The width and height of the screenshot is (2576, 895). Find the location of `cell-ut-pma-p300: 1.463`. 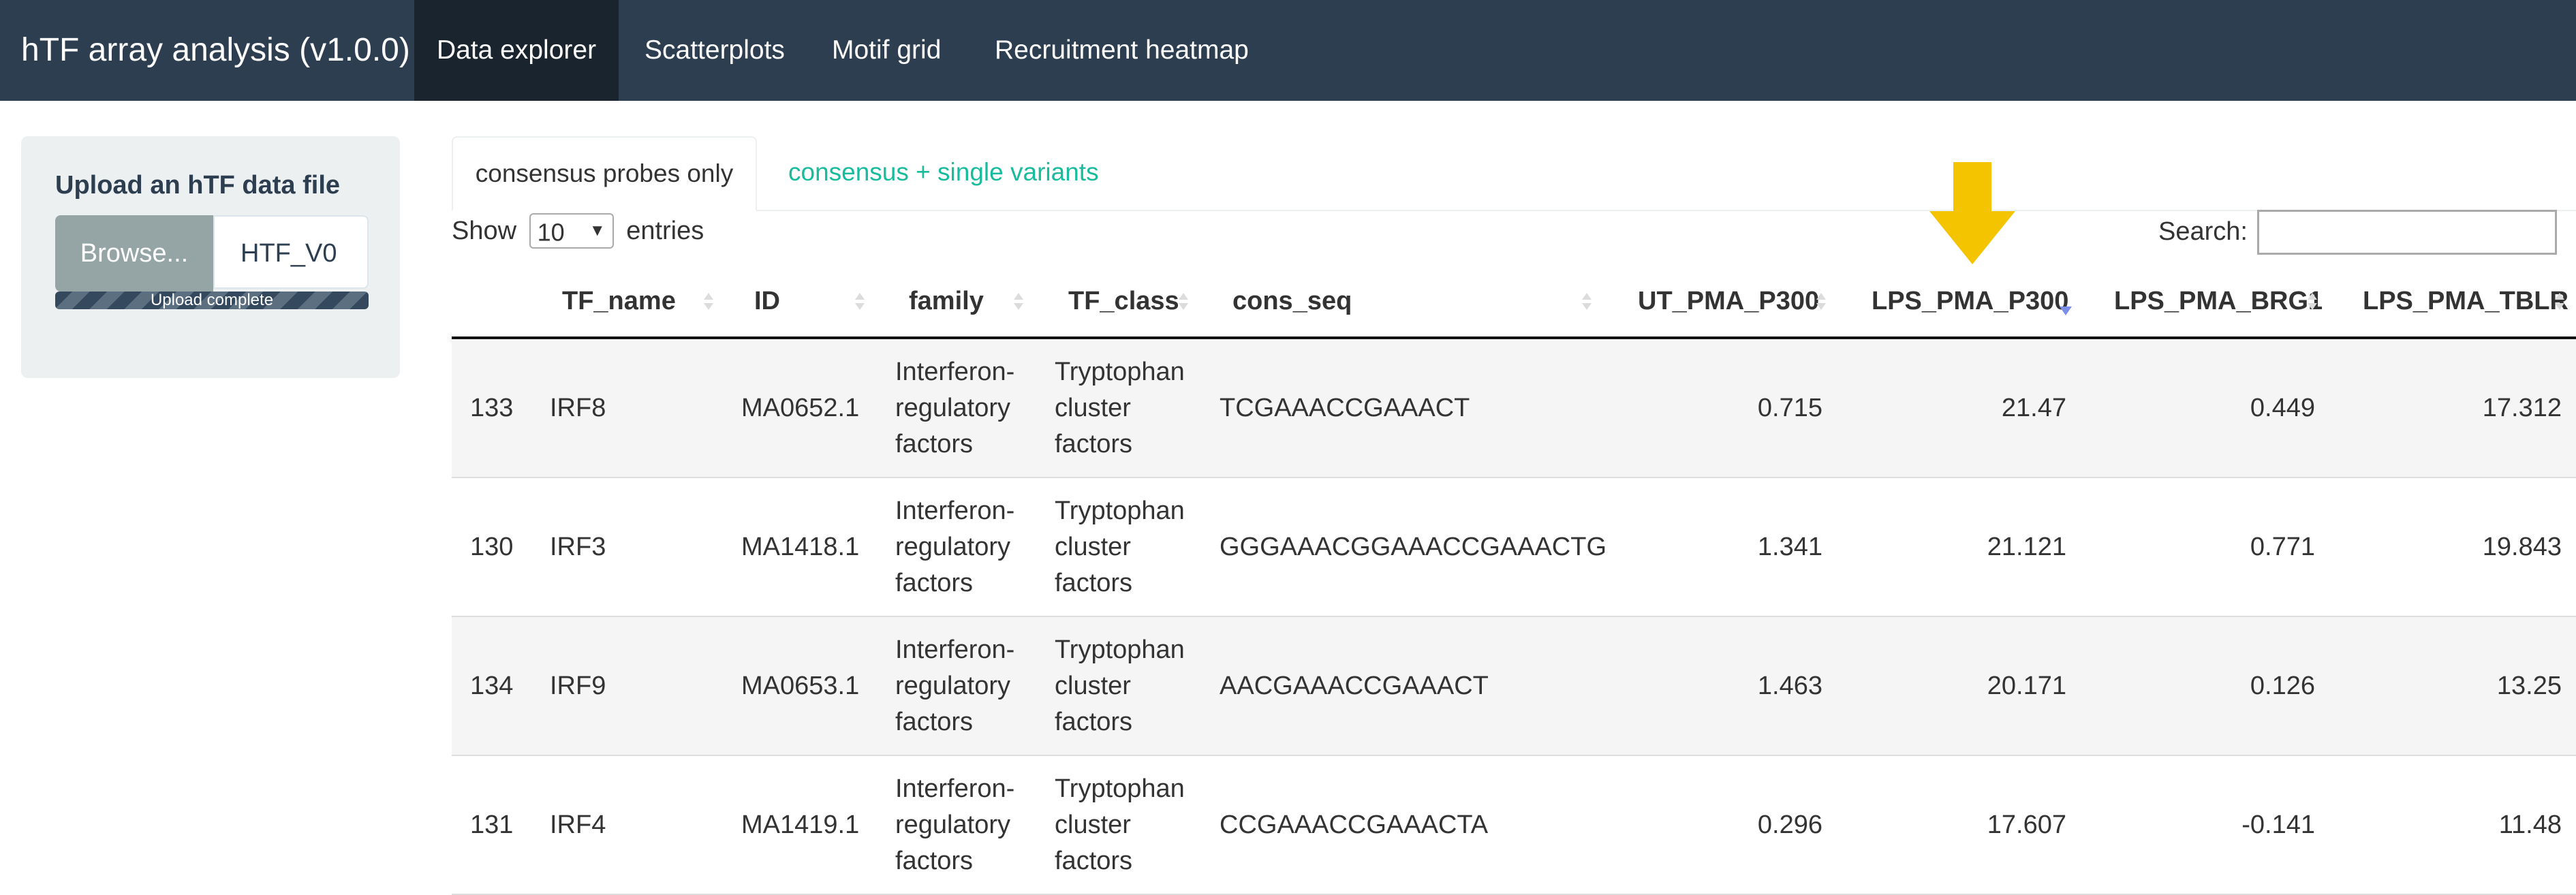

cell-ut-pma-p300: 1.463 is located at coordinates (1789, 685).